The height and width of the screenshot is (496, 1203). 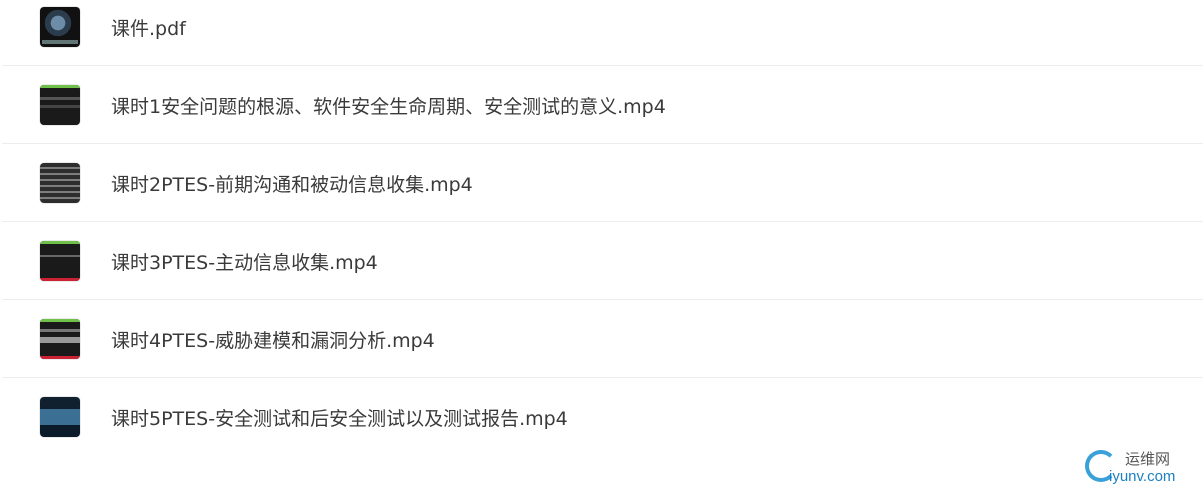 What do you see at coordinates (244, 262) in the screenshot?
I see `file-name: 课时3PTES-主动信息收集.mp4` at bounding box center [244, 262].